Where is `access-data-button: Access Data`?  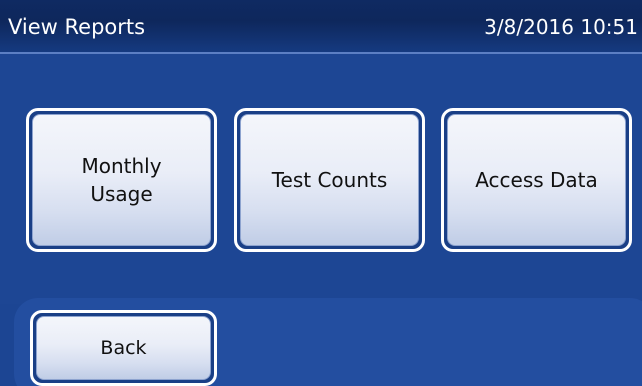
access-data-button: Access Data is located at coordinates (536, 180).